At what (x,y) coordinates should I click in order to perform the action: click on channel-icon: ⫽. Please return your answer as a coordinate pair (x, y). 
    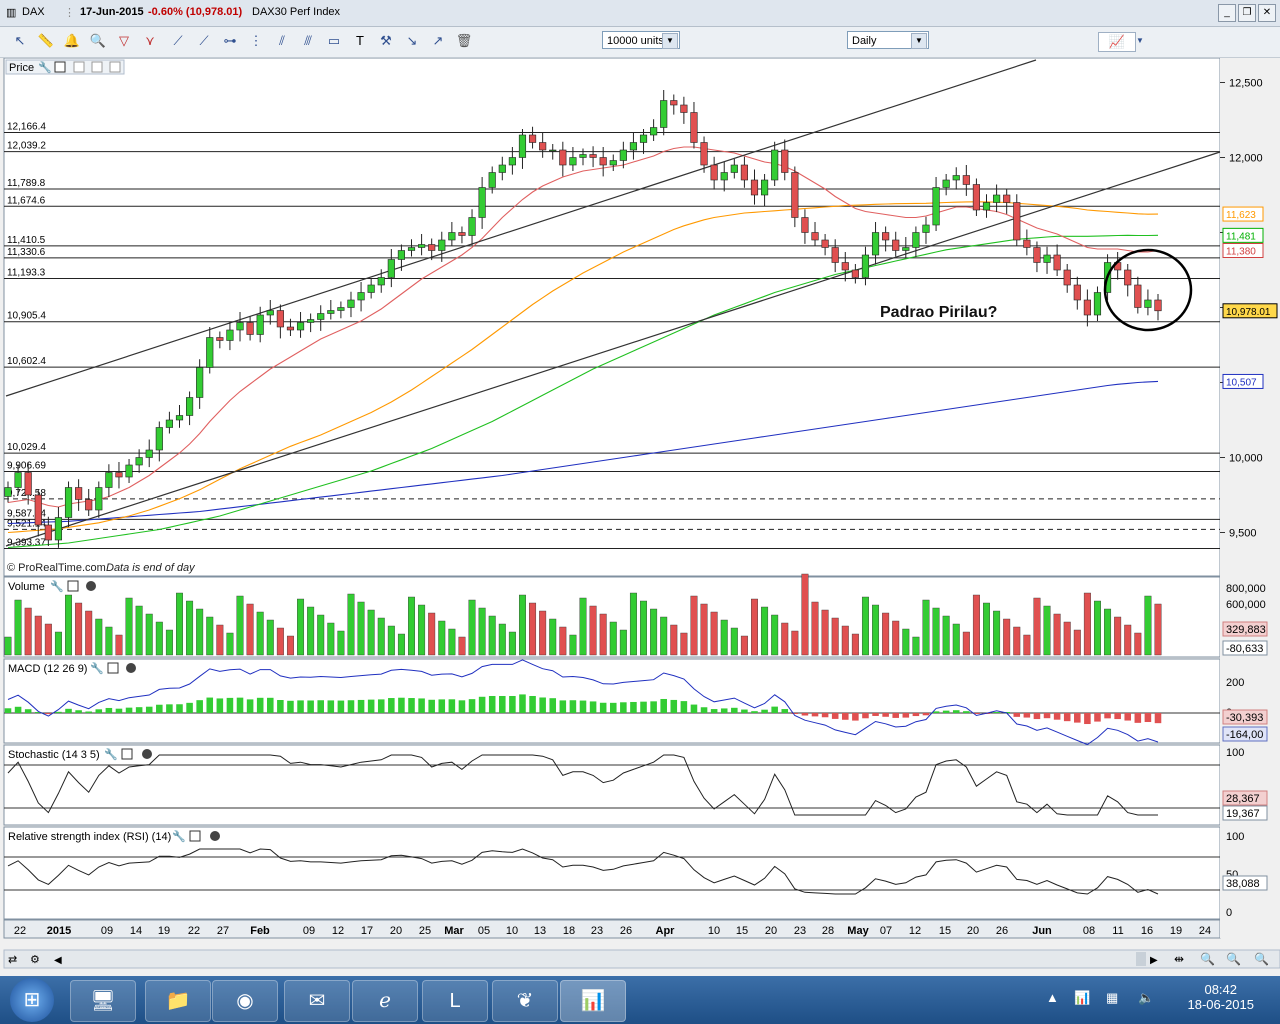
    Looking at the image, I should click on (282, 41).